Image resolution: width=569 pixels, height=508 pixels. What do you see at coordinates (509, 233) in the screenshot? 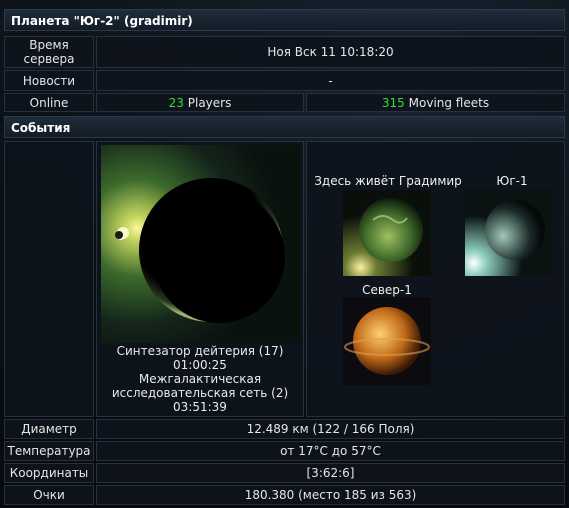
I see `planet-moon-icon` at bounding box center [509, 233].